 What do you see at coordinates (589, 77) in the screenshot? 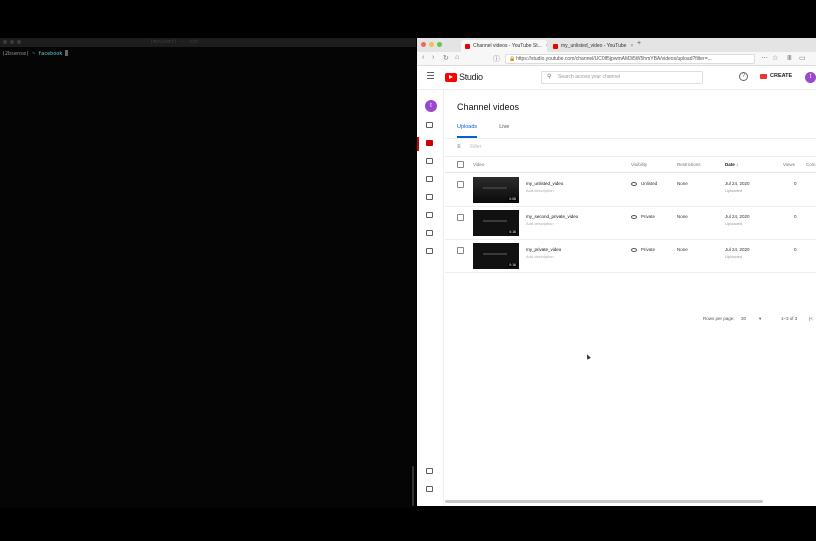
I see `search-placeholder: Search across your channel` at bounding box center [589, 77].